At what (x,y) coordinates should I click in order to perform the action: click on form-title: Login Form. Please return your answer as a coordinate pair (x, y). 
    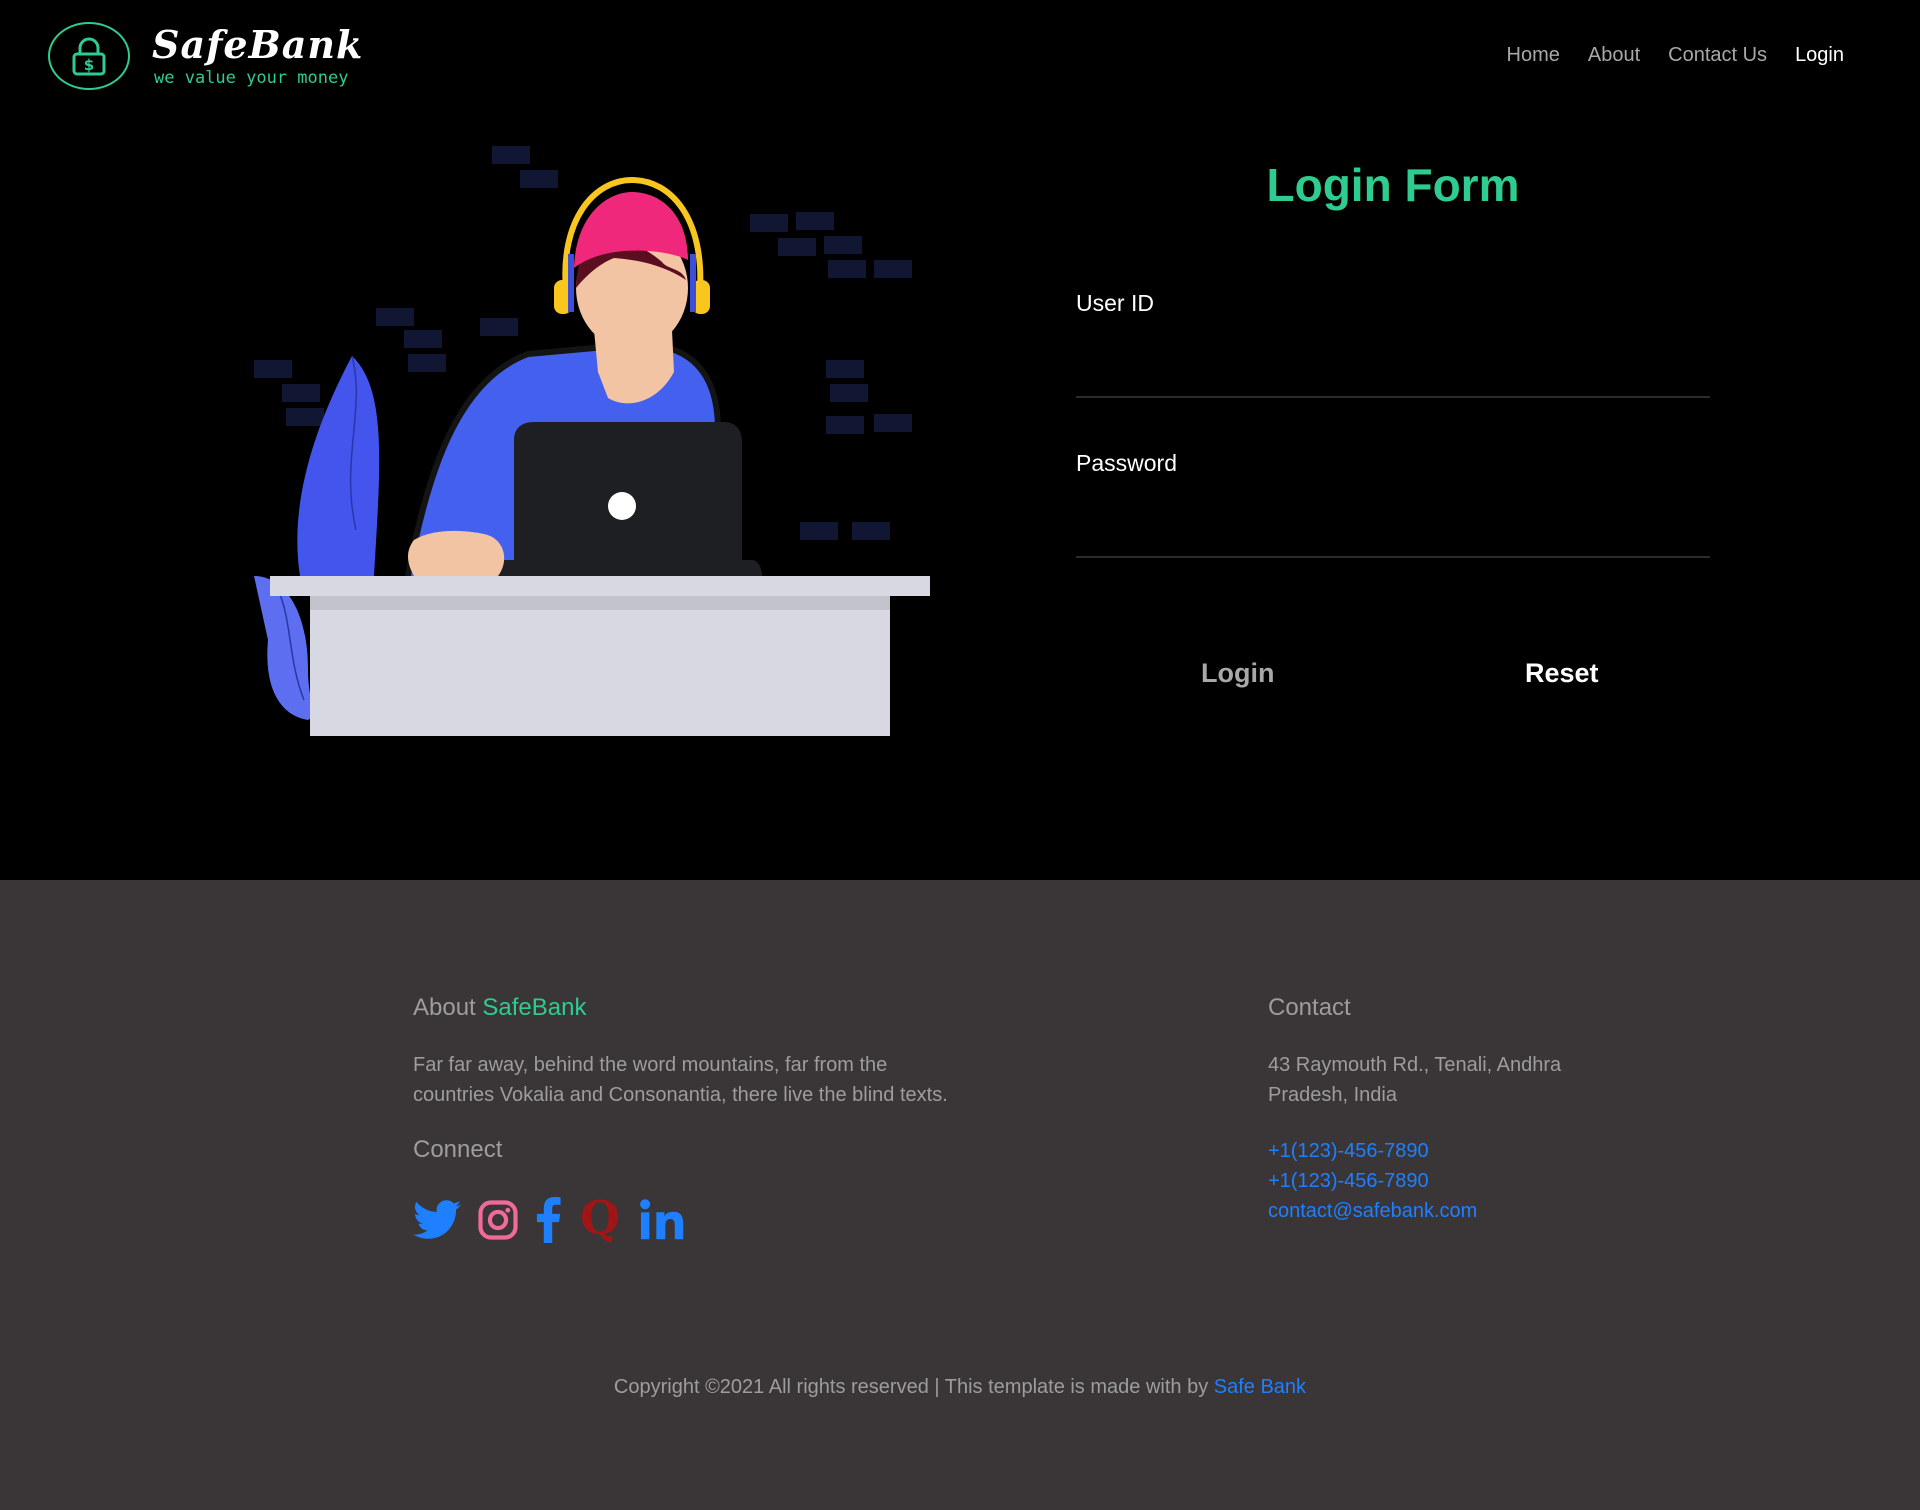
    Looking at the image, I should click on (1393, 185).